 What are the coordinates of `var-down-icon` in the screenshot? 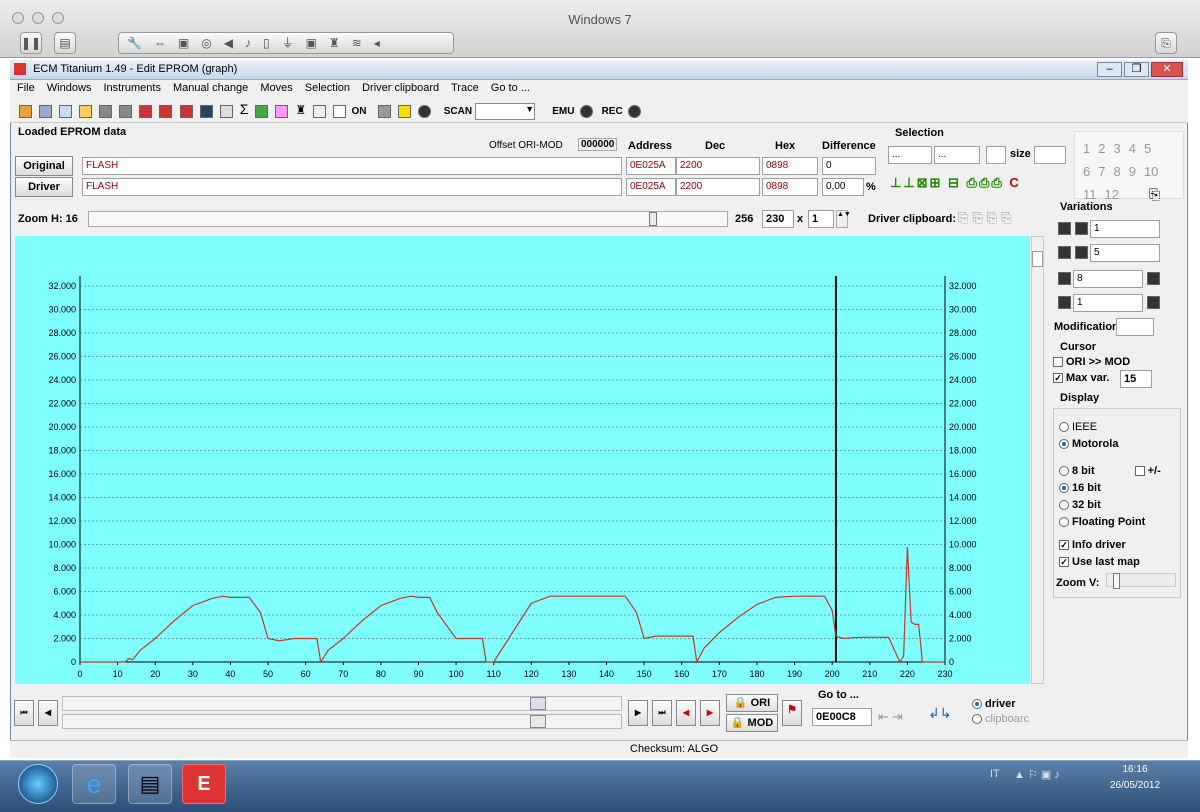 It's located at (1081, 228).